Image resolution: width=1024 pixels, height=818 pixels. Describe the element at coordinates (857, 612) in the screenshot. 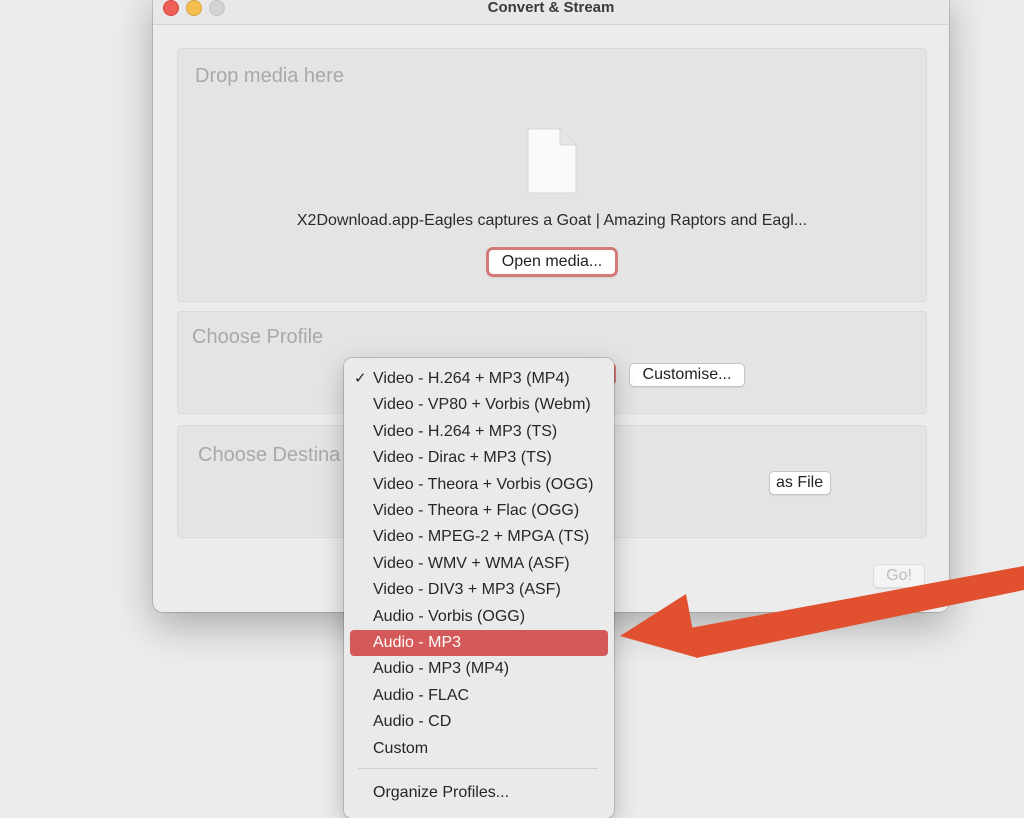

I see `arrow-shape` at that location.